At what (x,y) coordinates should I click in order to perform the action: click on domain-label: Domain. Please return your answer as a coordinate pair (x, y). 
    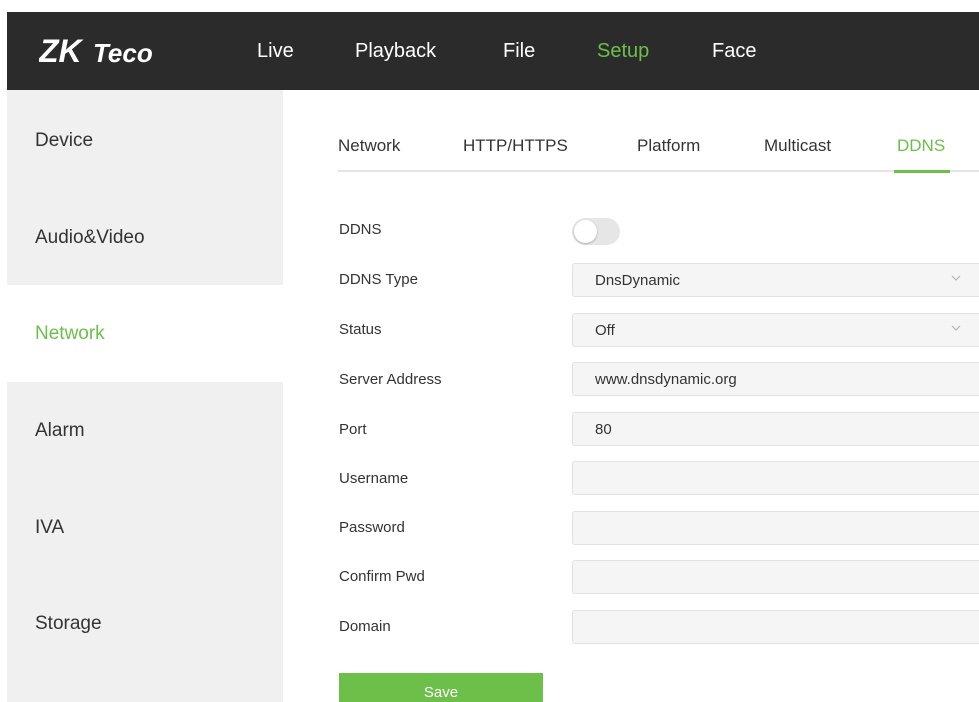
    Looking at the image, I should click on (365, 626).